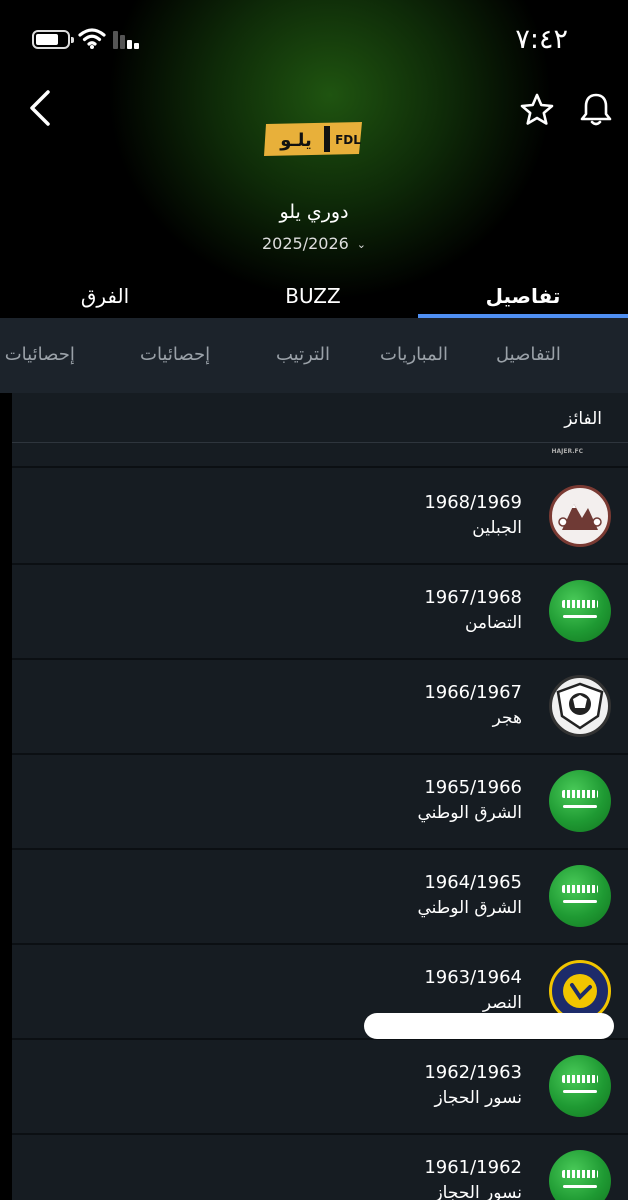 The image size is (628, 1200). I want to click on list-left-edge, so click(6, 796).